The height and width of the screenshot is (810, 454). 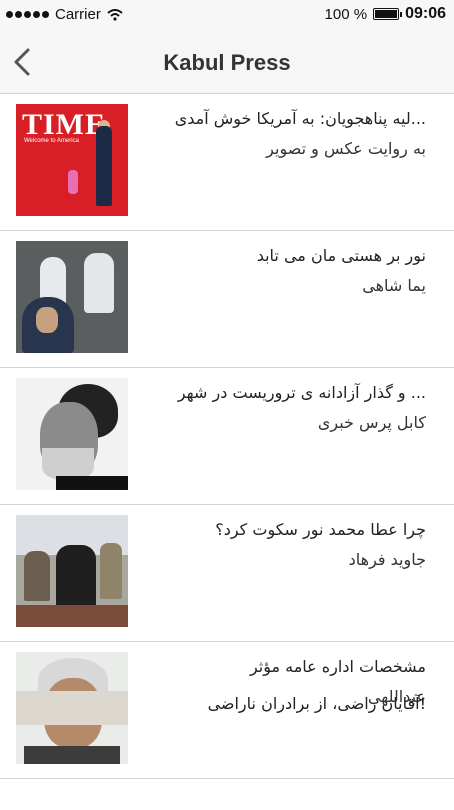 I want to click on status-left: Carrier, so click(x=64, y=14).